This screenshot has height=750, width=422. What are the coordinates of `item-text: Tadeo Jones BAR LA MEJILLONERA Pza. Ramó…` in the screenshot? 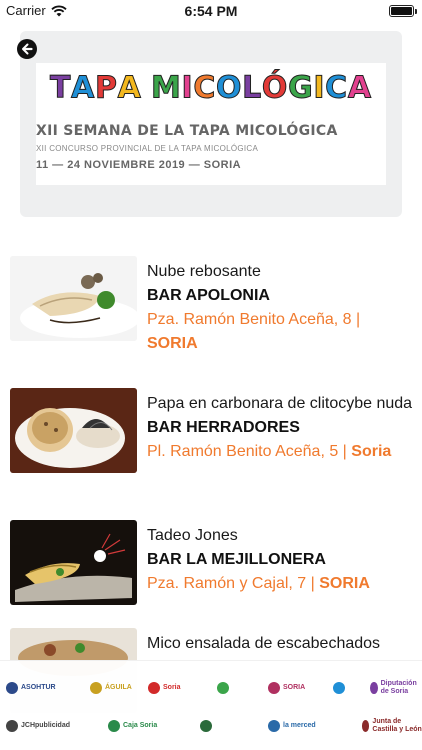 It's located at (281, 560).